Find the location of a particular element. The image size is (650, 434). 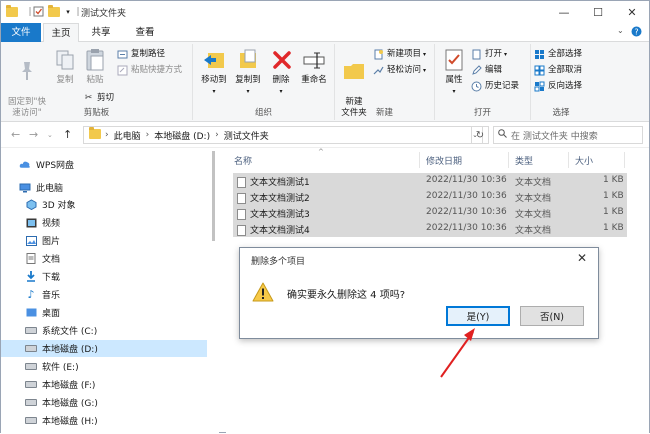

properties-quick-icon is located at coordinates (38, 11).